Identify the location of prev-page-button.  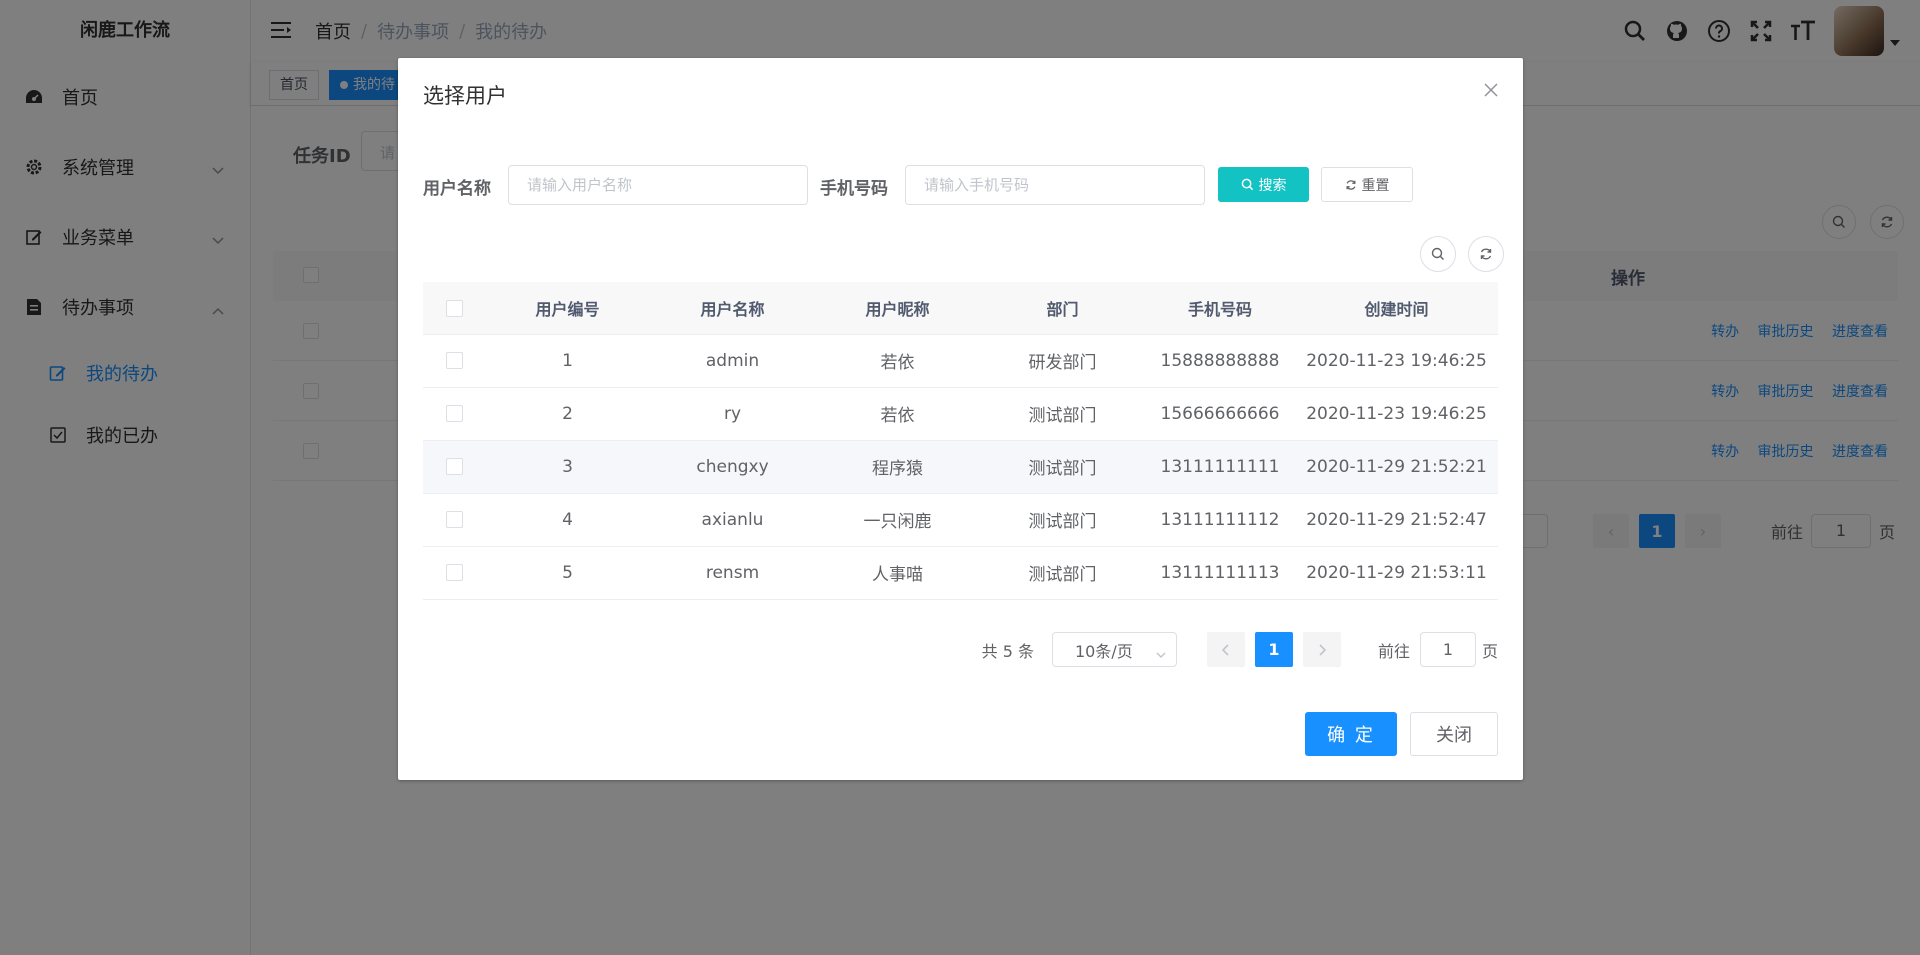
(1225, 649).